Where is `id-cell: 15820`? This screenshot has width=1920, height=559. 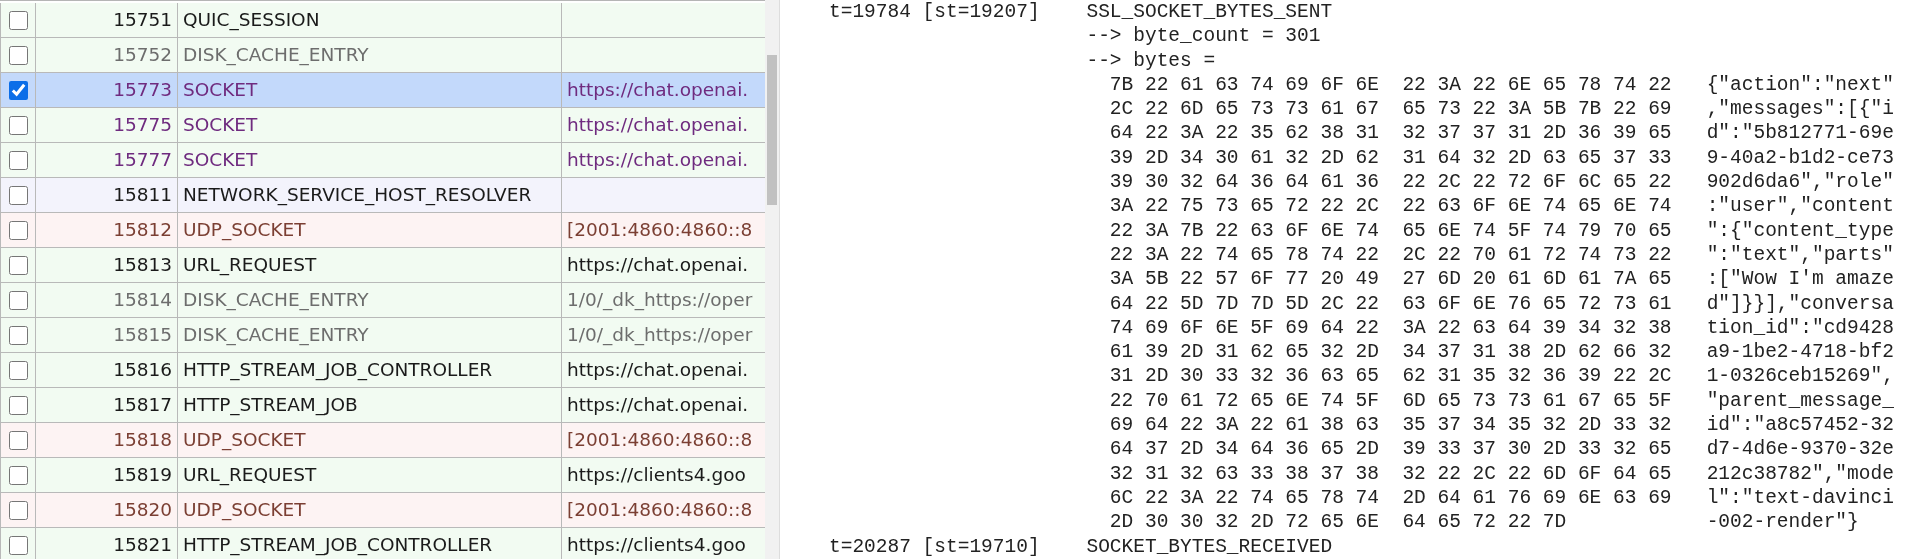 id-cell: 15820 is located at coordinates (142, 509).